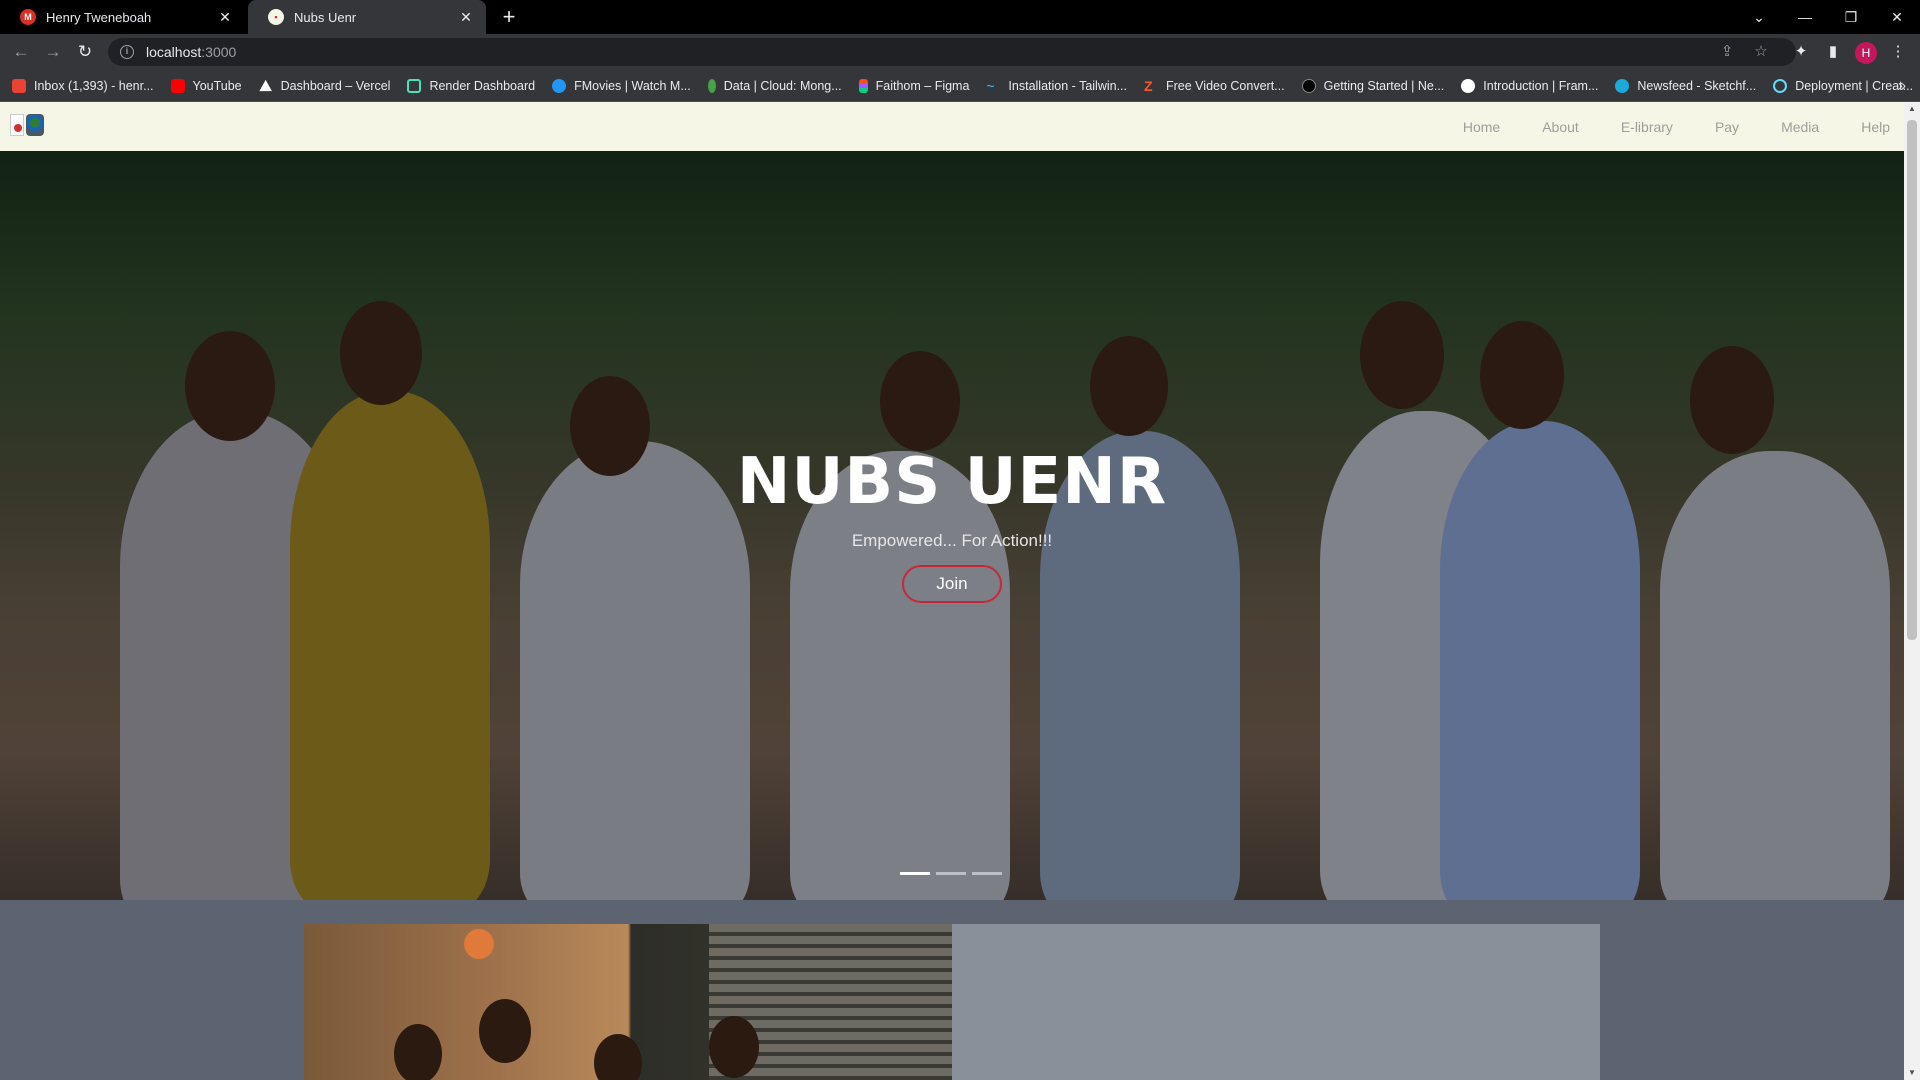  I want to click on site-favicon-icon: ▪, so click(276, 17).